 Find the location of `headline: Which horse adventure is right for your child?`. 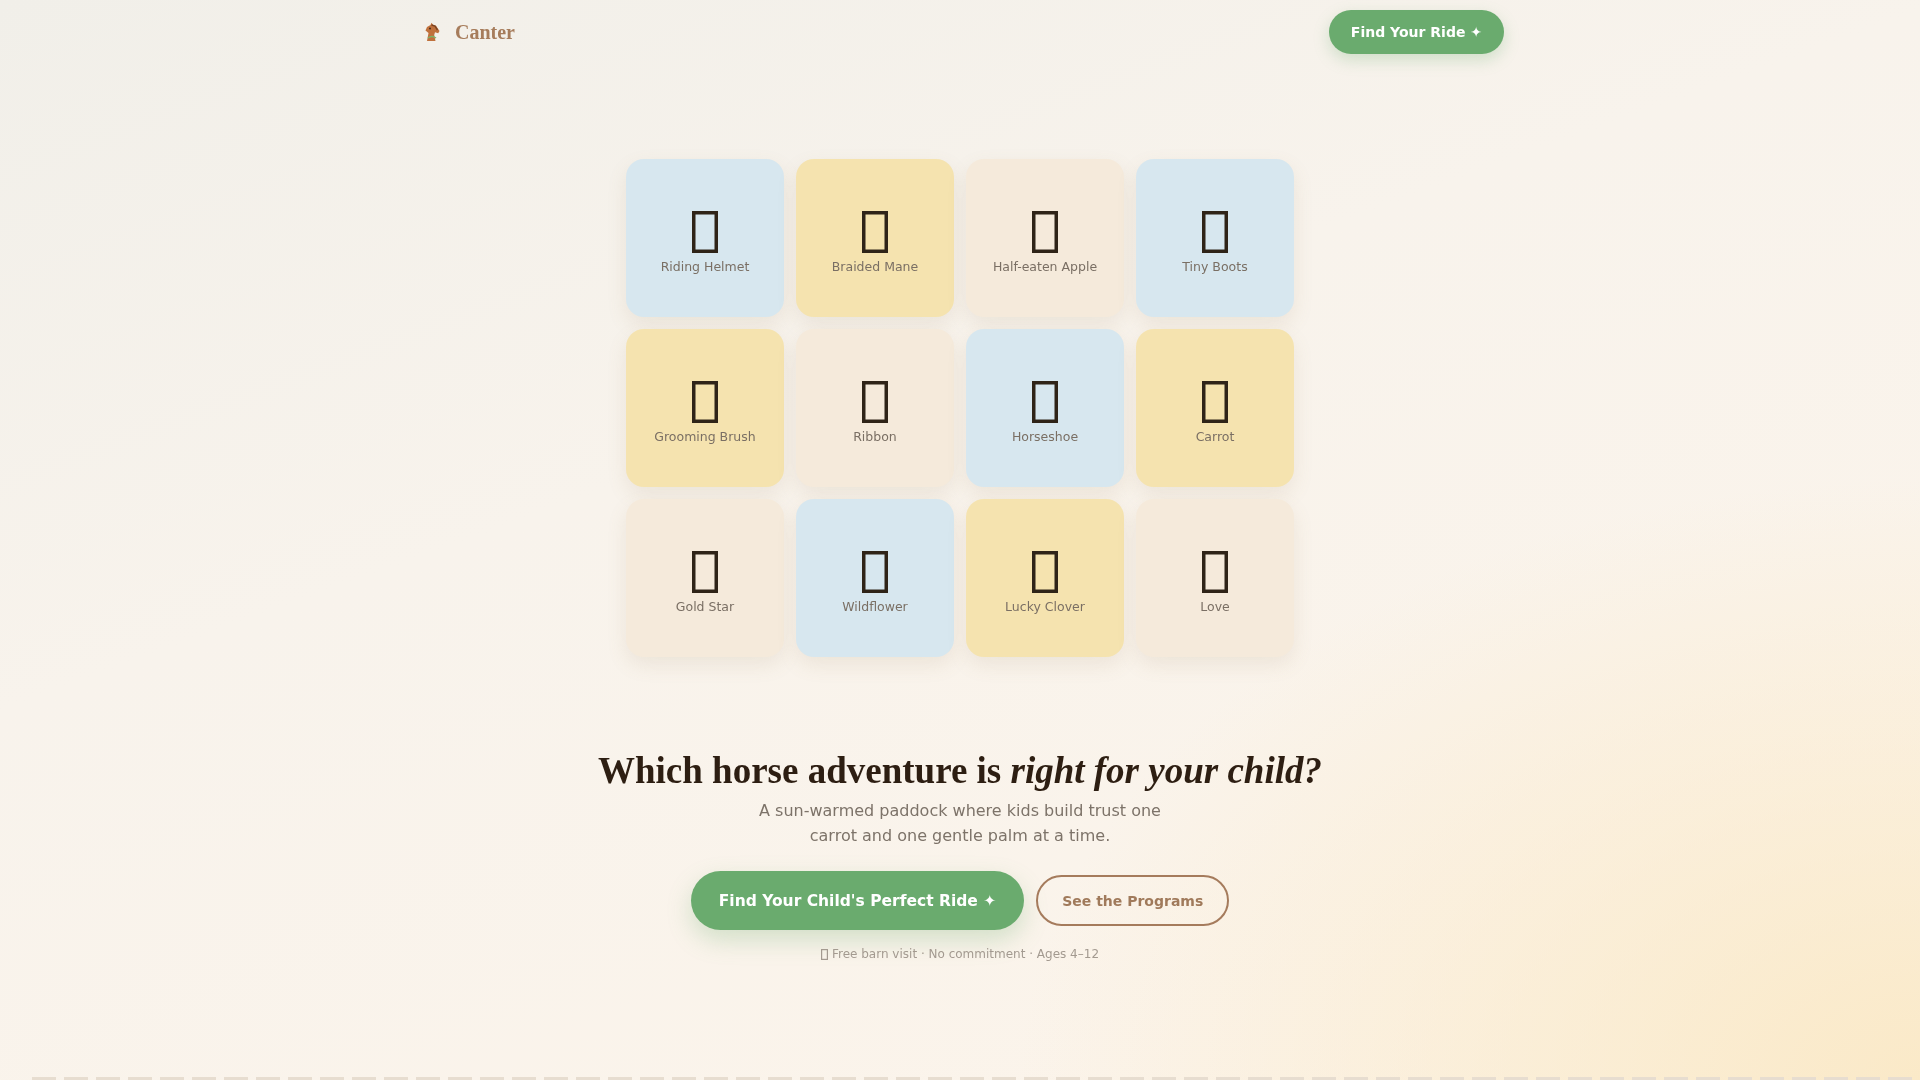

headline: Which horse adventure is right for your child? is located at coordinates (960, 771).